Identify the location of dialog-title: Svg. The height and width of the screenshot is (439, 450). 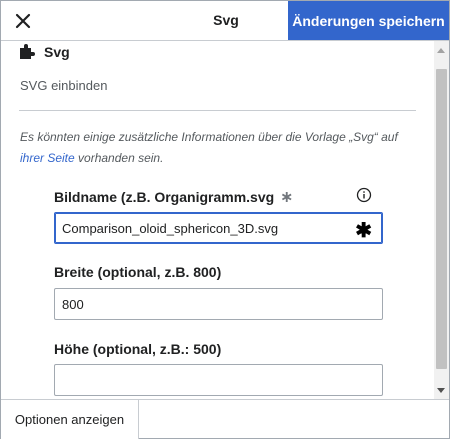
(226, 20).